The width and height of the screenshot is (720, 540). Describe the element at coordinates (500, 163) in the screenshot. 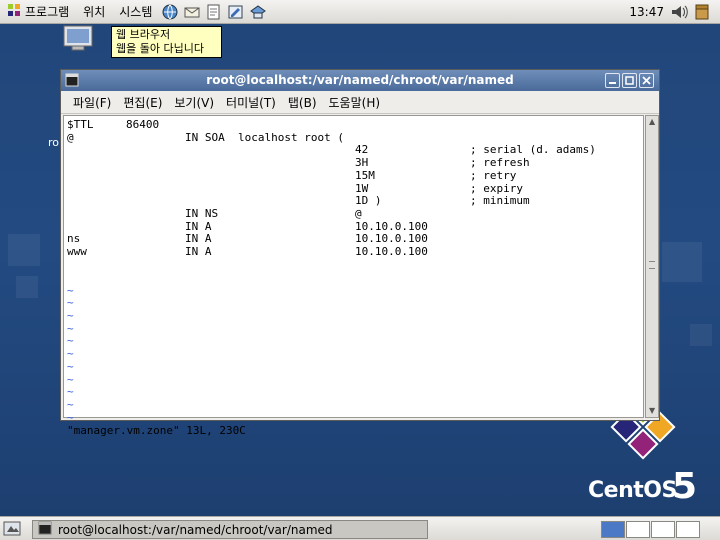

I see `terminal-cell: ; refresh` at that location.